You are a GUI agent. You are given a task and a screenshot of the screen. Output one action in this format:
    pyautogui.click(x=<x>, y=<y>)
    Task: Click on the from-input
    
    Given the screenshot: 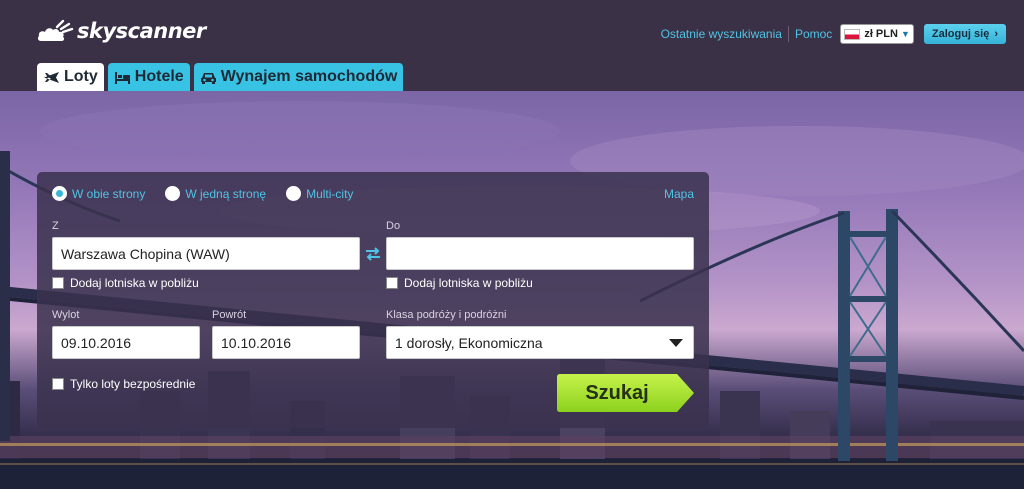 What is the action you would take?
    pyautogui.click(x=206, y=253)
    